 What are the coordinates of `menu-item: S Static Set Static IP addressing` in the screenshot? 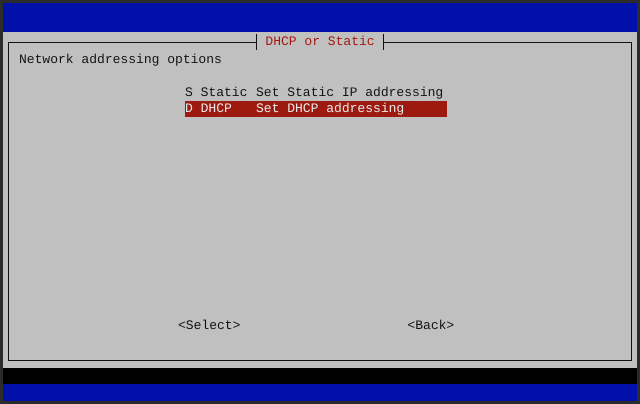 It's located at (316, 93).